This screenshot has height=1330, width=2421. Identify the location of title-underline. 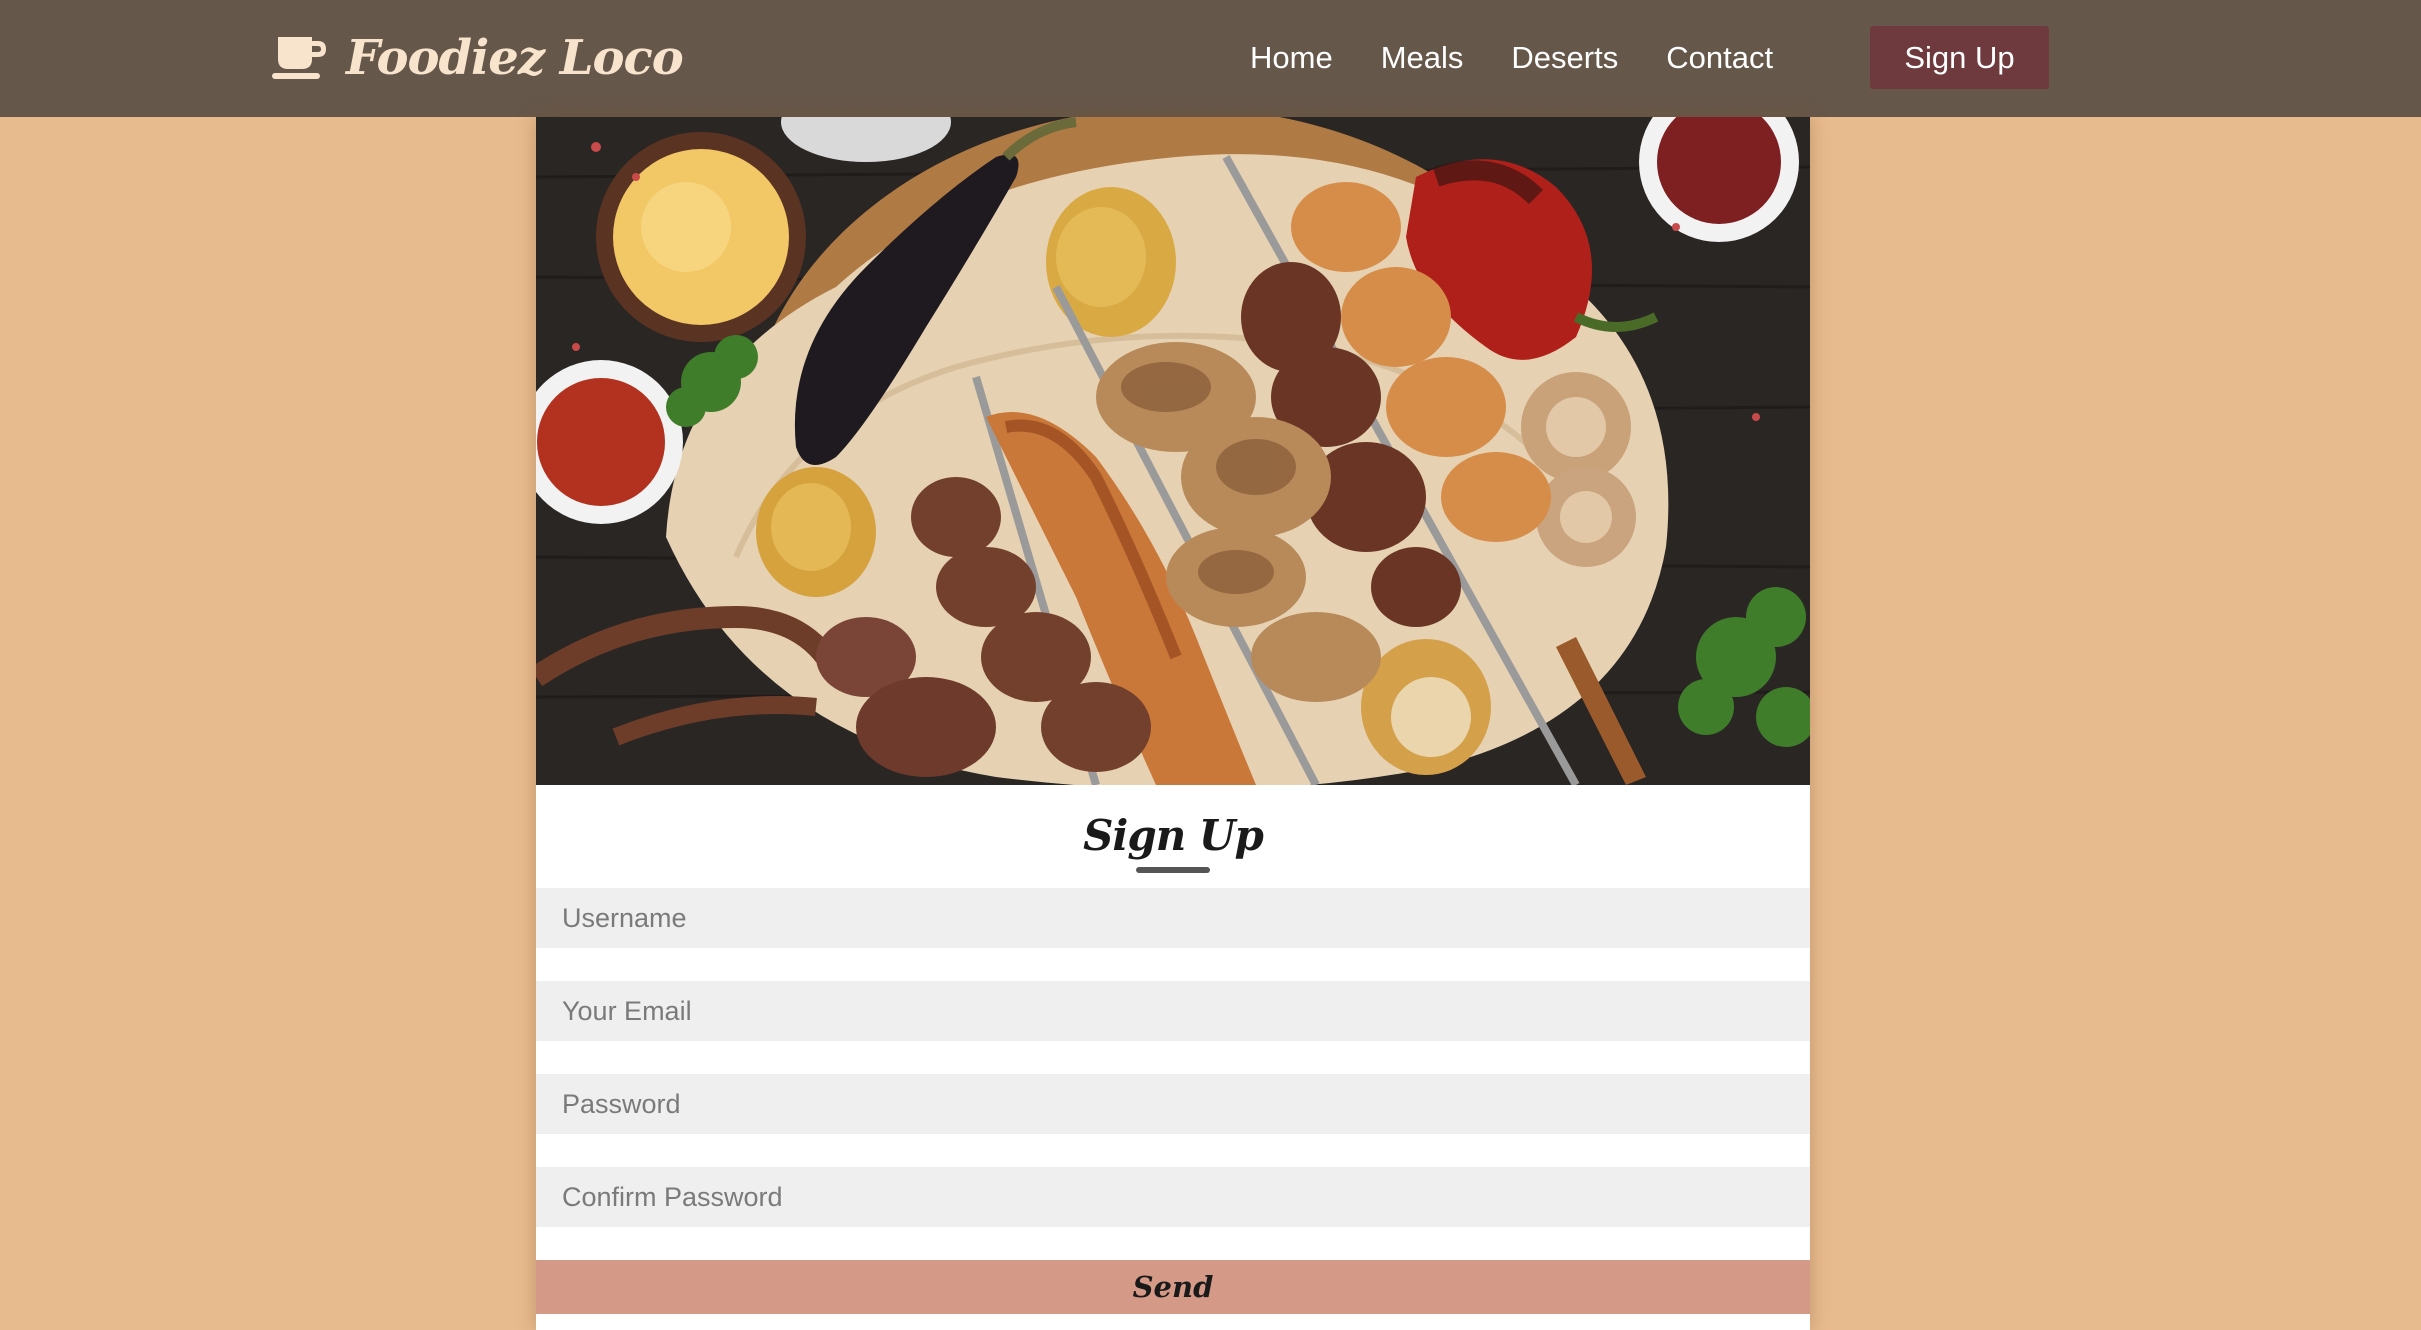
(1173, 870).